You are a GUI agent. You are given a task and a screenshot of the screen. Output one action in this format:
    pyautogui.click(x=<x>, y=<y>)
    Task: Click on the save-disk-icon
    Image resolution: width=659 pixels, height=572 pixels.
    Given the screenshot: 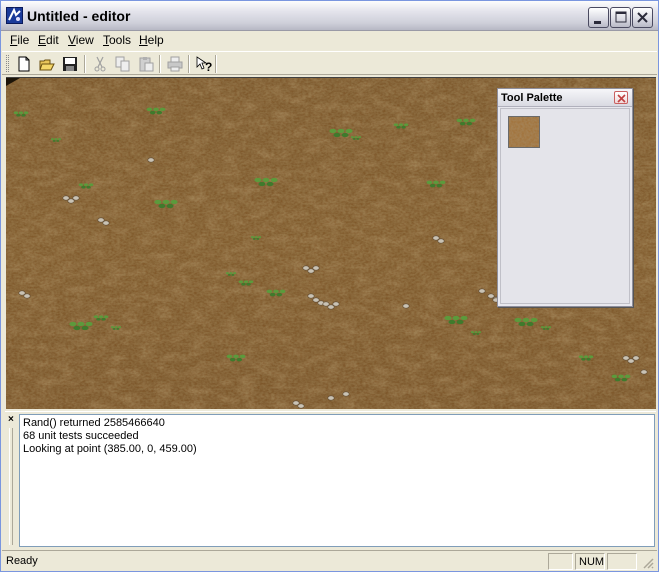 What is the action you would take?
    pyautogui.click(x=70, y=64)
    